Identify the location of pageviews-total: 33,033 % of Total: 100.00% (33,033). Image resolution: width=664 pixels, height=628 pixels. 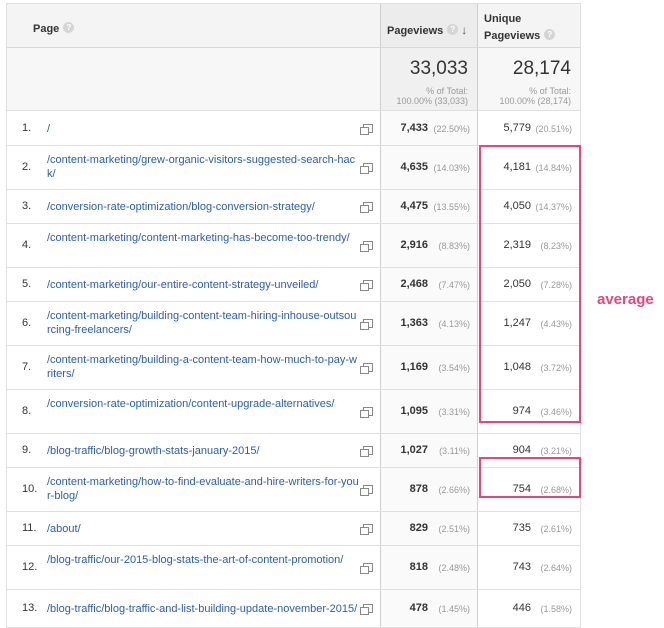
(429, 79).